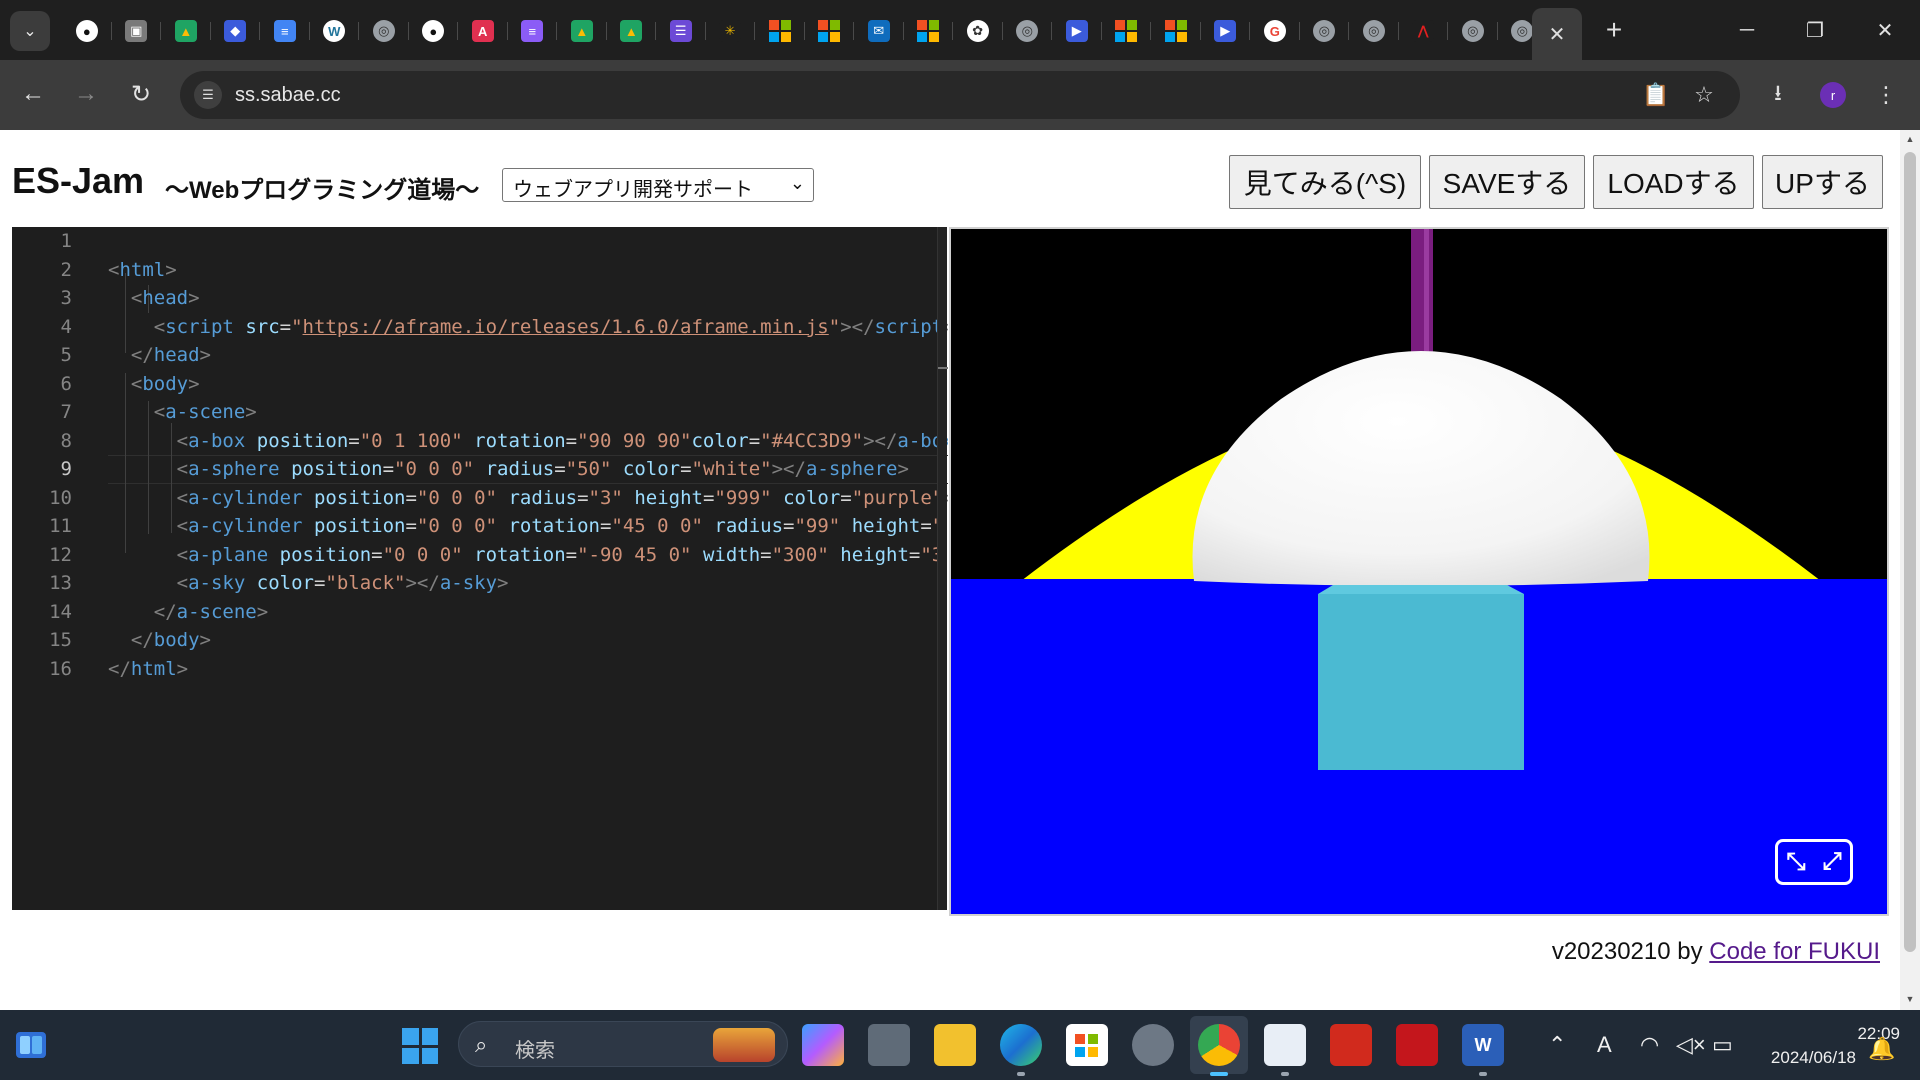  I want to click on browser-tab: ⋀, so click(1423, 31).